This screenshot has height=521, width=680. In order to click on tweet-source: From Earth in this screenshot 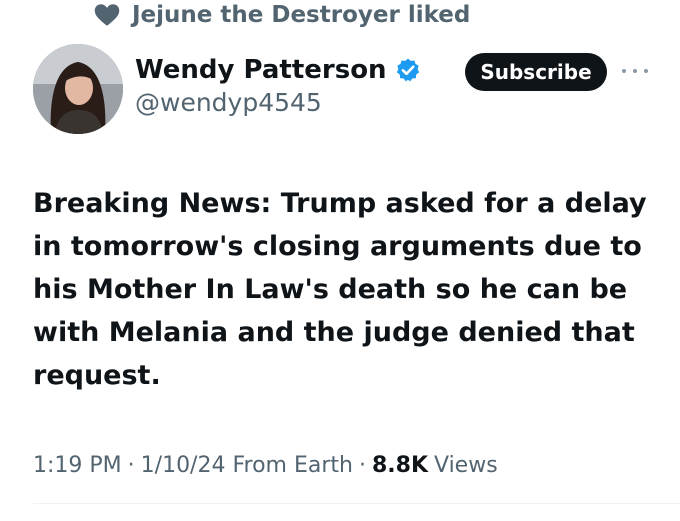, I will do `click(292, 465)`.